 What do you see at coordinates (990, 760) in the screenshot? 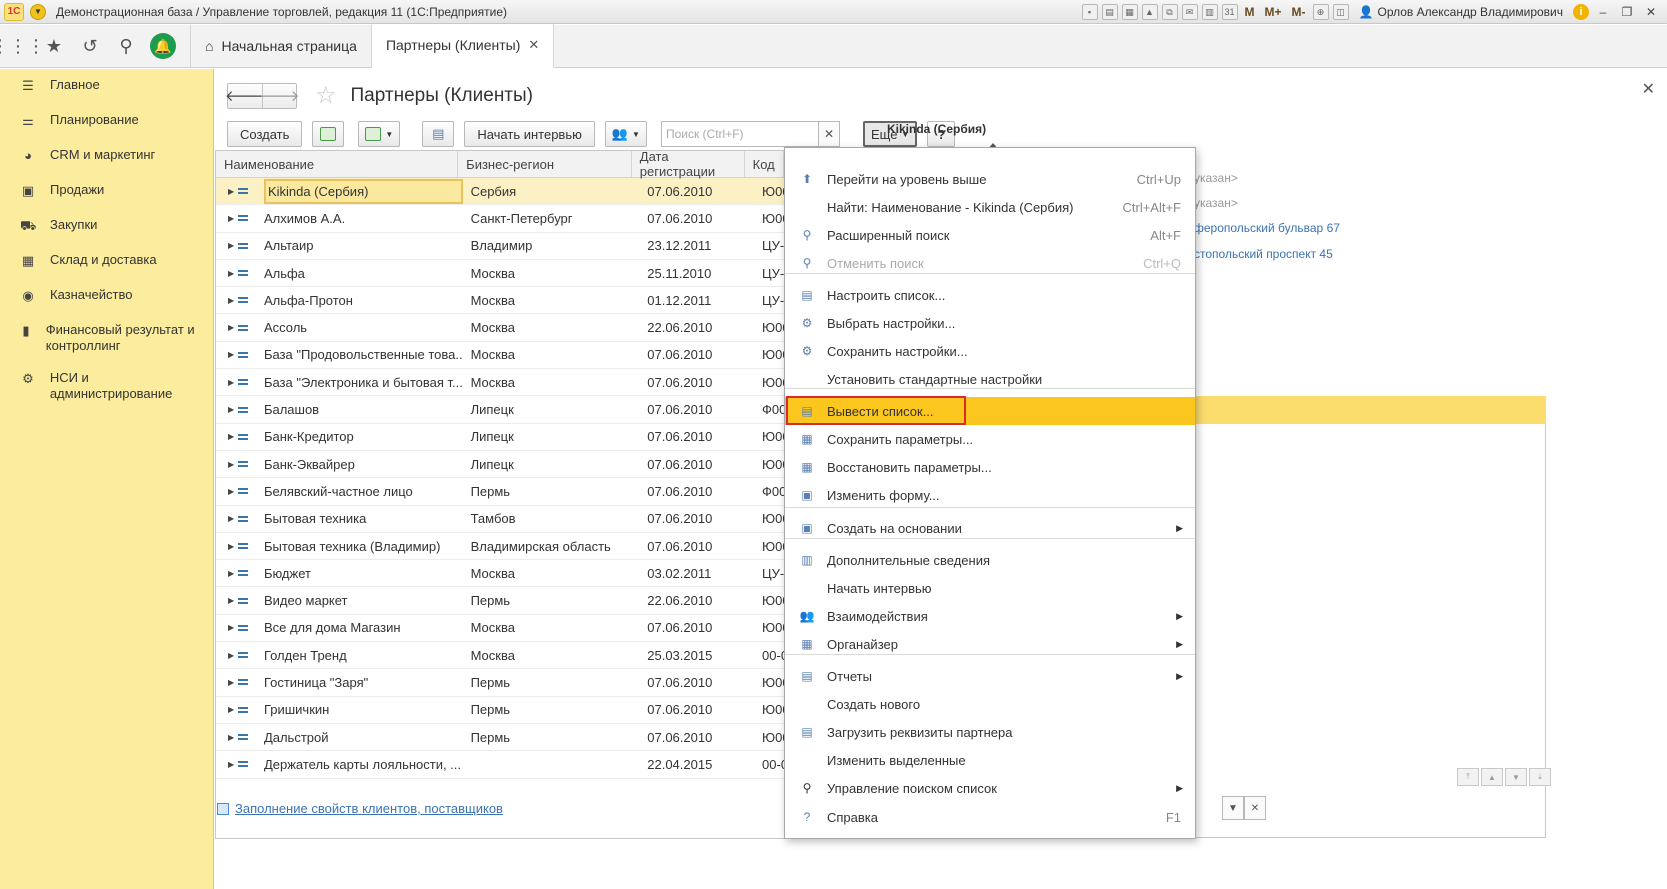
I see `menu-item-21: Изменить выделенные` at bounding box center [990, 760].